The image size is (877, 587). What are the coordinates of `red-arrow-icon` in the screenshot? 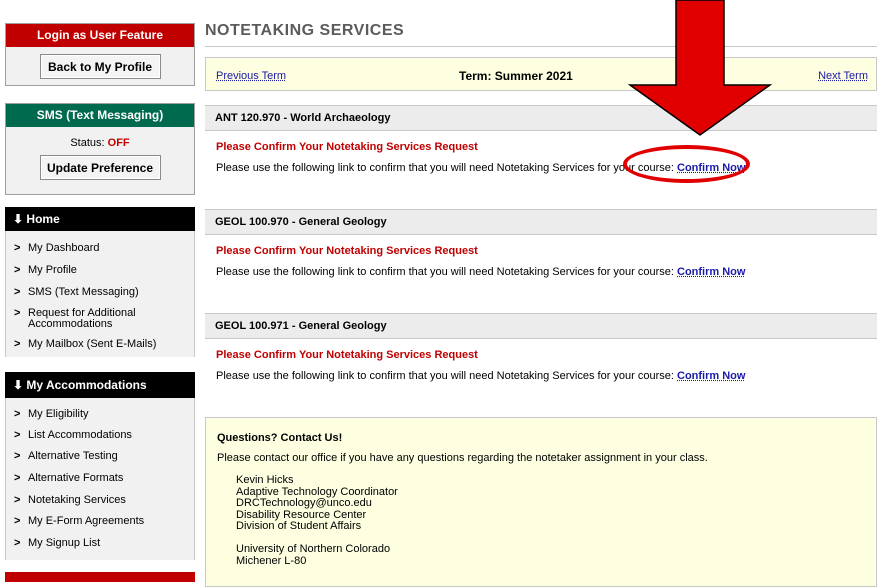 It's located at (700, 68).